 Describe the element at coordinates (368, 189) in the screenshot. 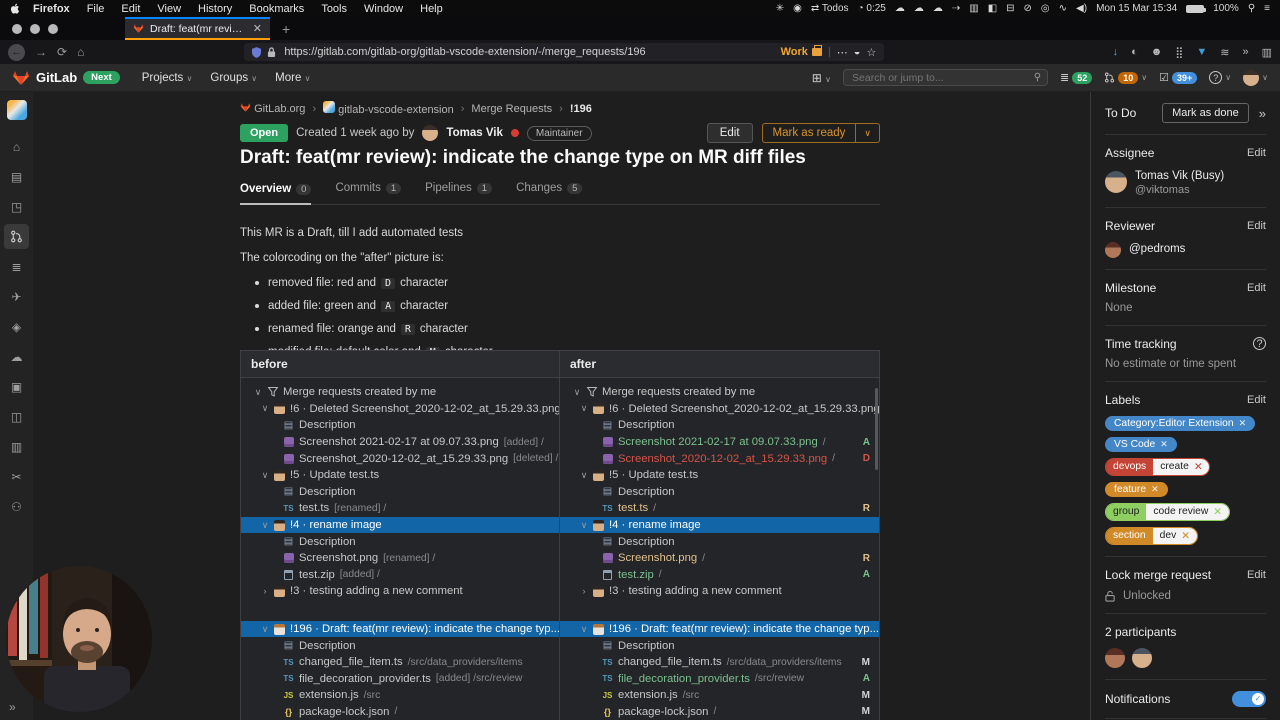

I see `tab-commits: Commits 1` at that location.